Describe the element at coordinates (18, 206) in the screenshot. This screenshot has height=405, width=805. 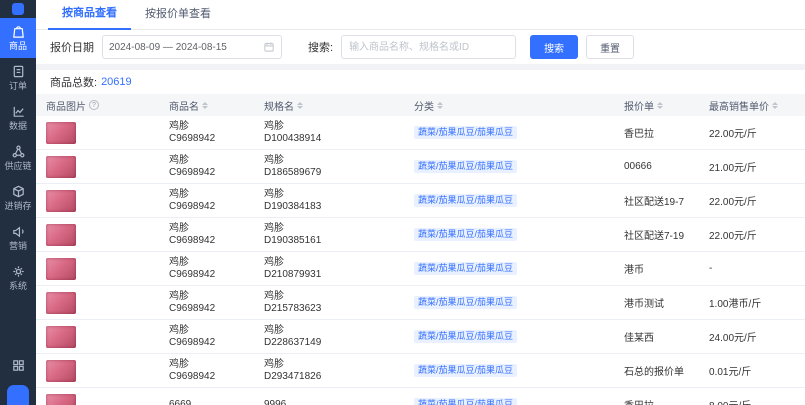
I see `sidebar-item-label: 进销存` at that location.